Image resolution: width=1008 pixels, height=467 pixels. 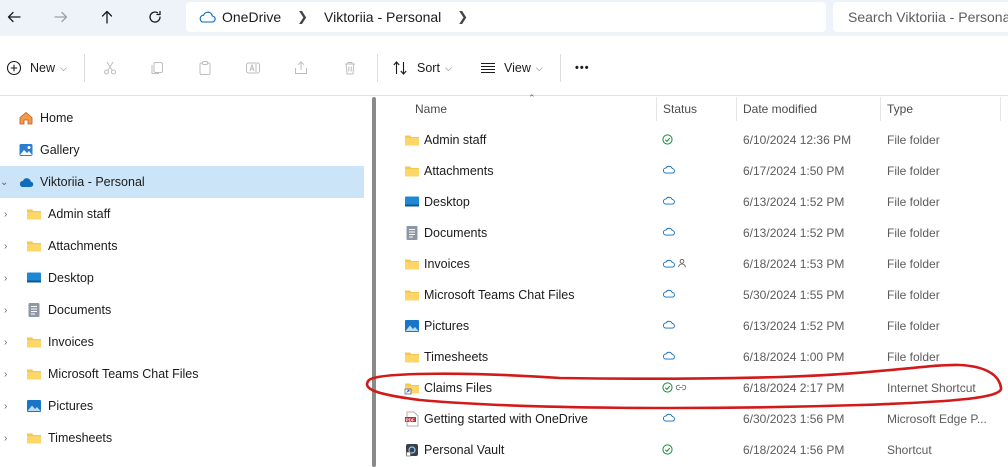 What do you see at coordinates (182, 374) in the screenshot?
I see `sidebar-item-teams-chat-files: › Microsoft Teams Chat Files` at bounding box center [182, 374].